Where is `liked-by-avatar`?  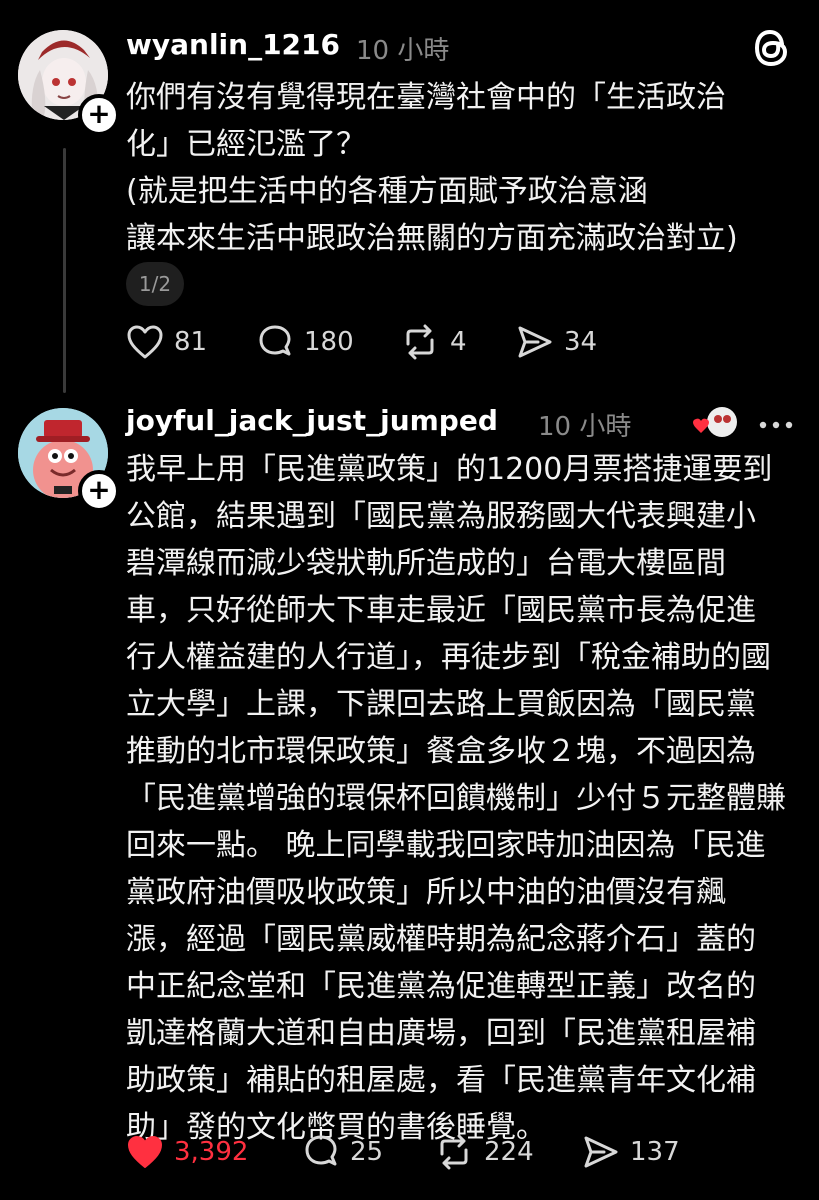
liked-by-avatar is located at coordinates (716, 426).